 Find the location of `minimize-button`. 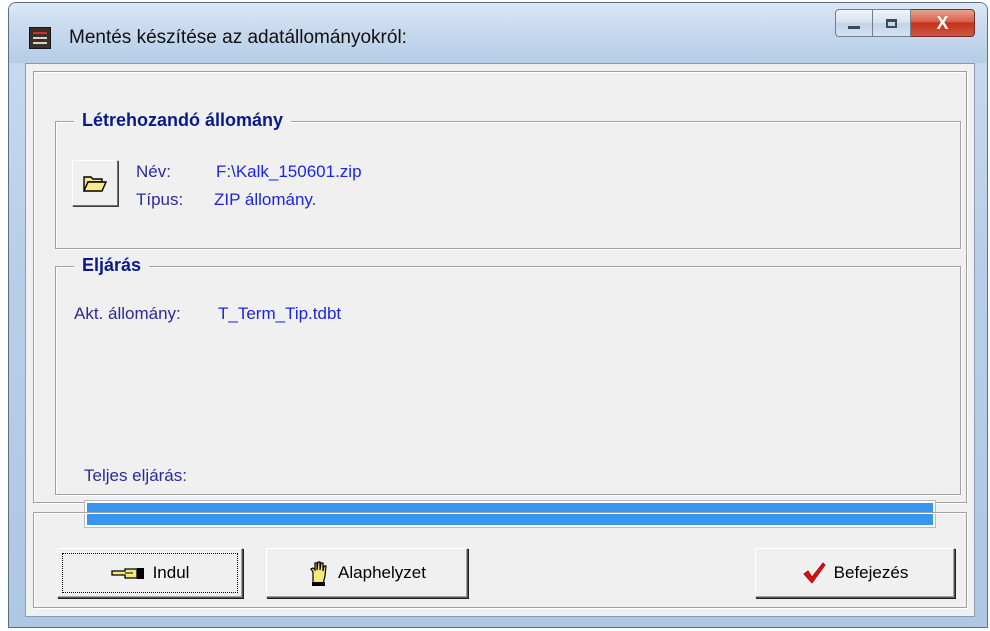

minimize-button is located at coordinates (854, 23).